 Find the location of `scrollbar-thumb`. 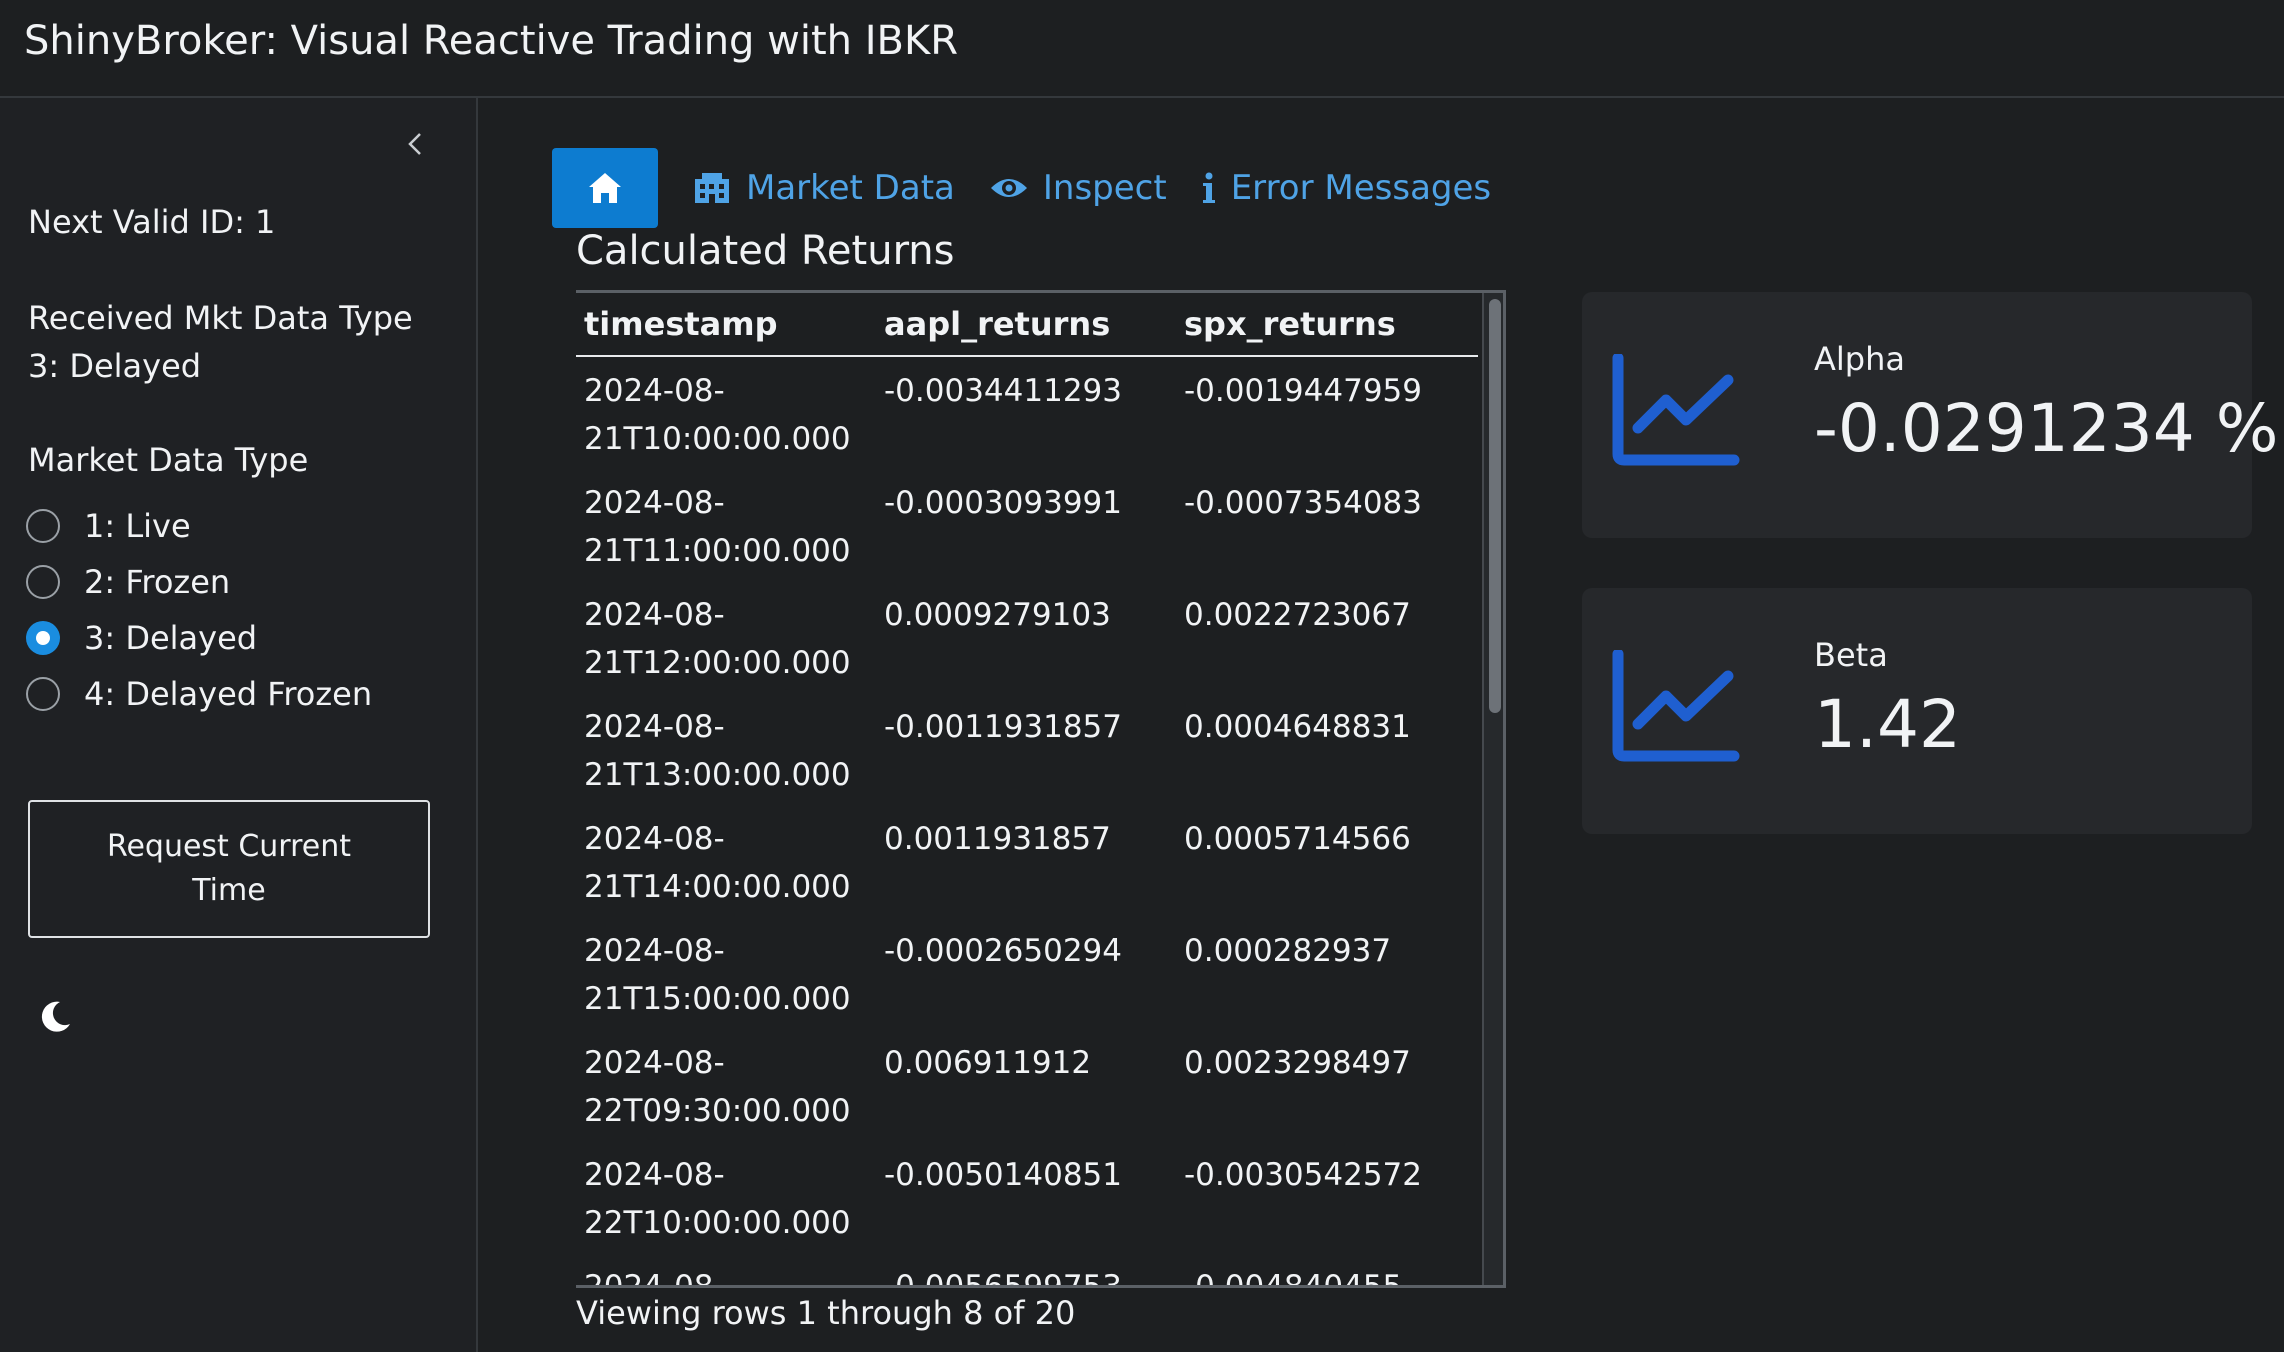

scrollbar-thumb is located at coordinates (1495, 506).